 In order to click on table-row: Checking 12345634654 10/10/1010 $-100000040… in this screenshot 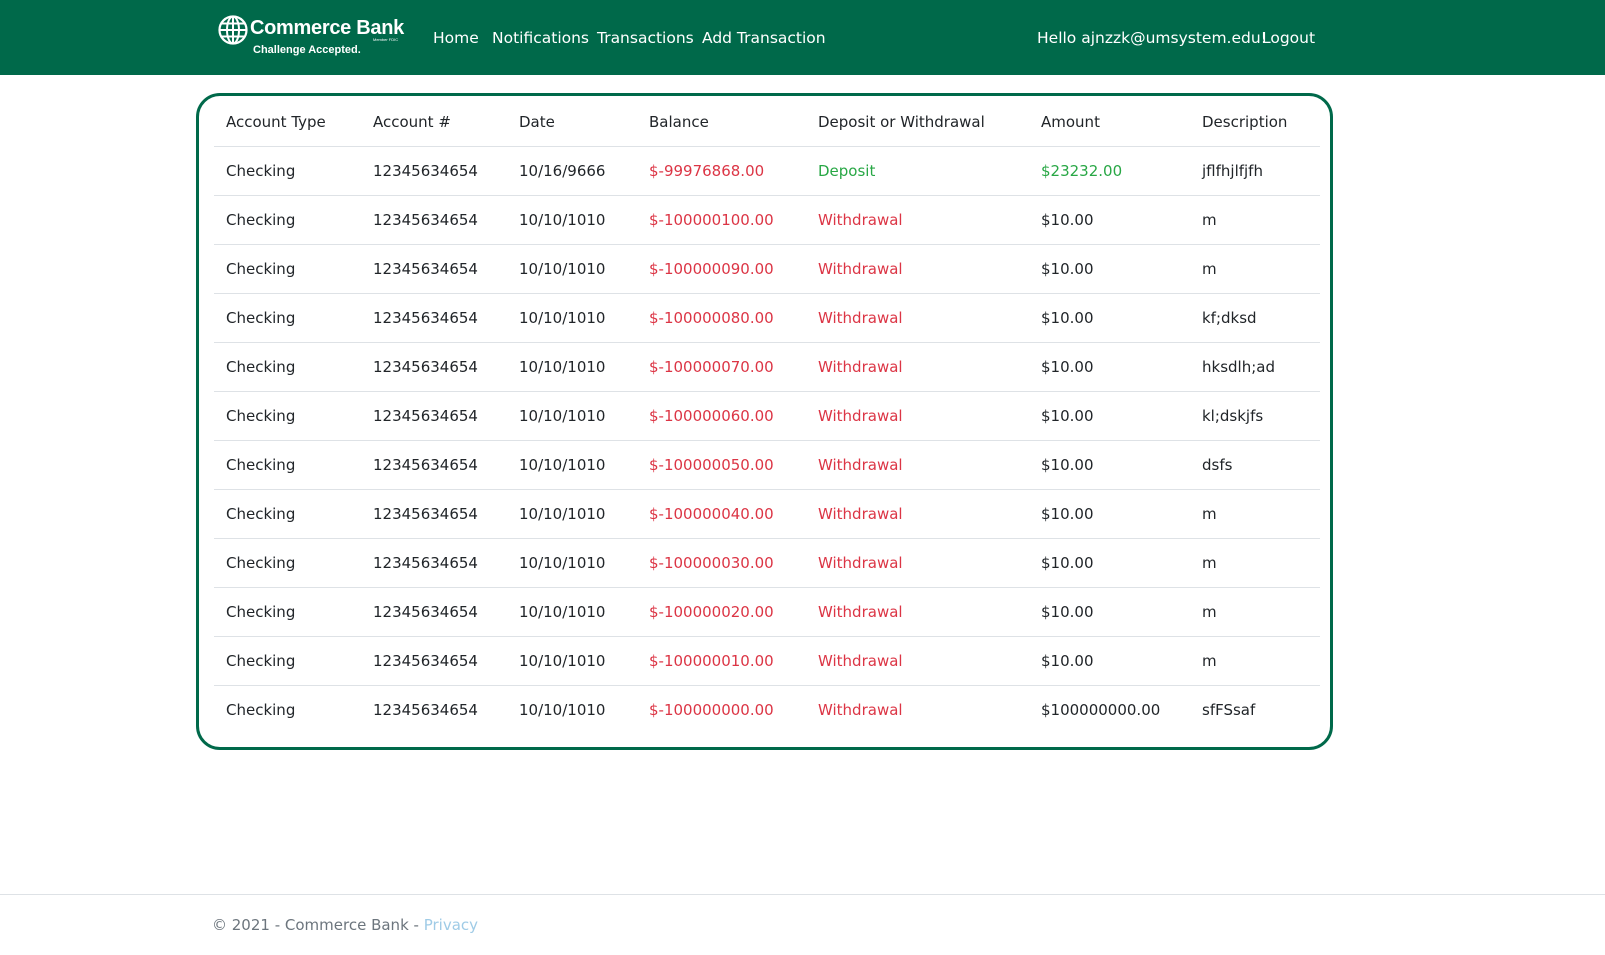, I will do `click(767, 514)`.